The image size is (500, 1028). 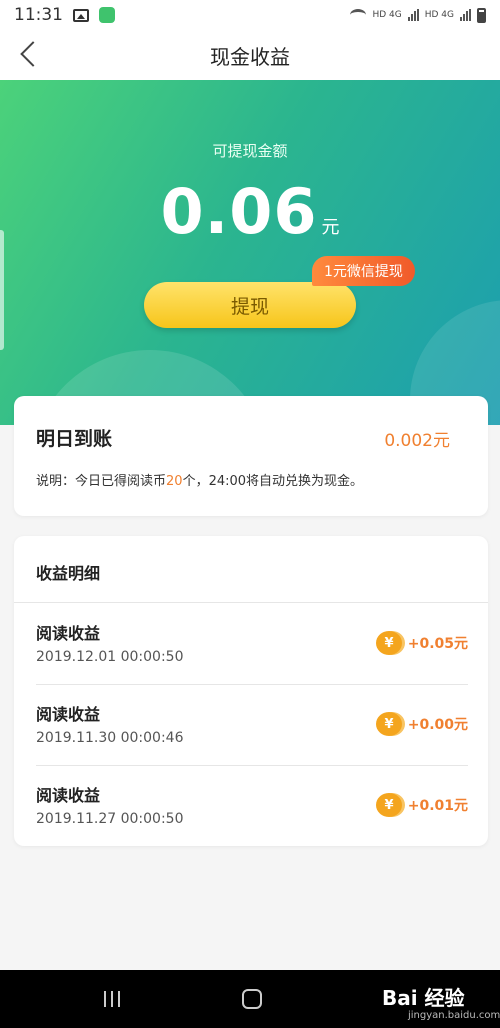 What do you see at coordinates (33, 54) in the screenshot?
I see `back-arrow-icon` at bounding box center [33, 54].